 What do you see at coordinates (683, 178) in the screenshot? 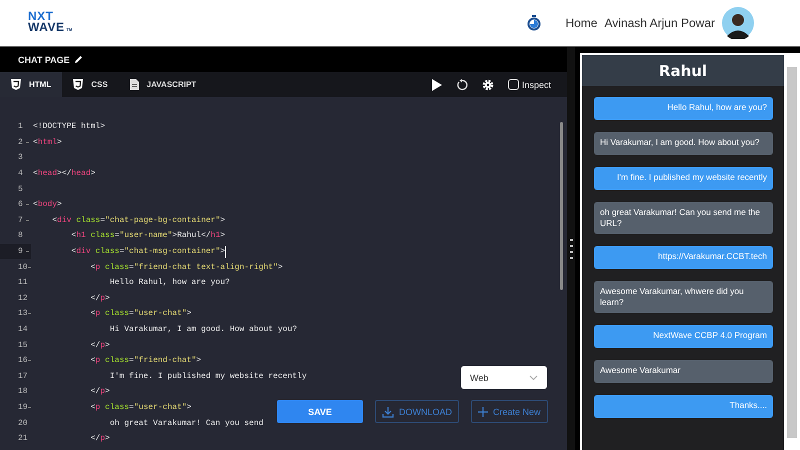
I see `chat-bubble: I'm fine. I published my website recently` at bounding box center [683, 178].